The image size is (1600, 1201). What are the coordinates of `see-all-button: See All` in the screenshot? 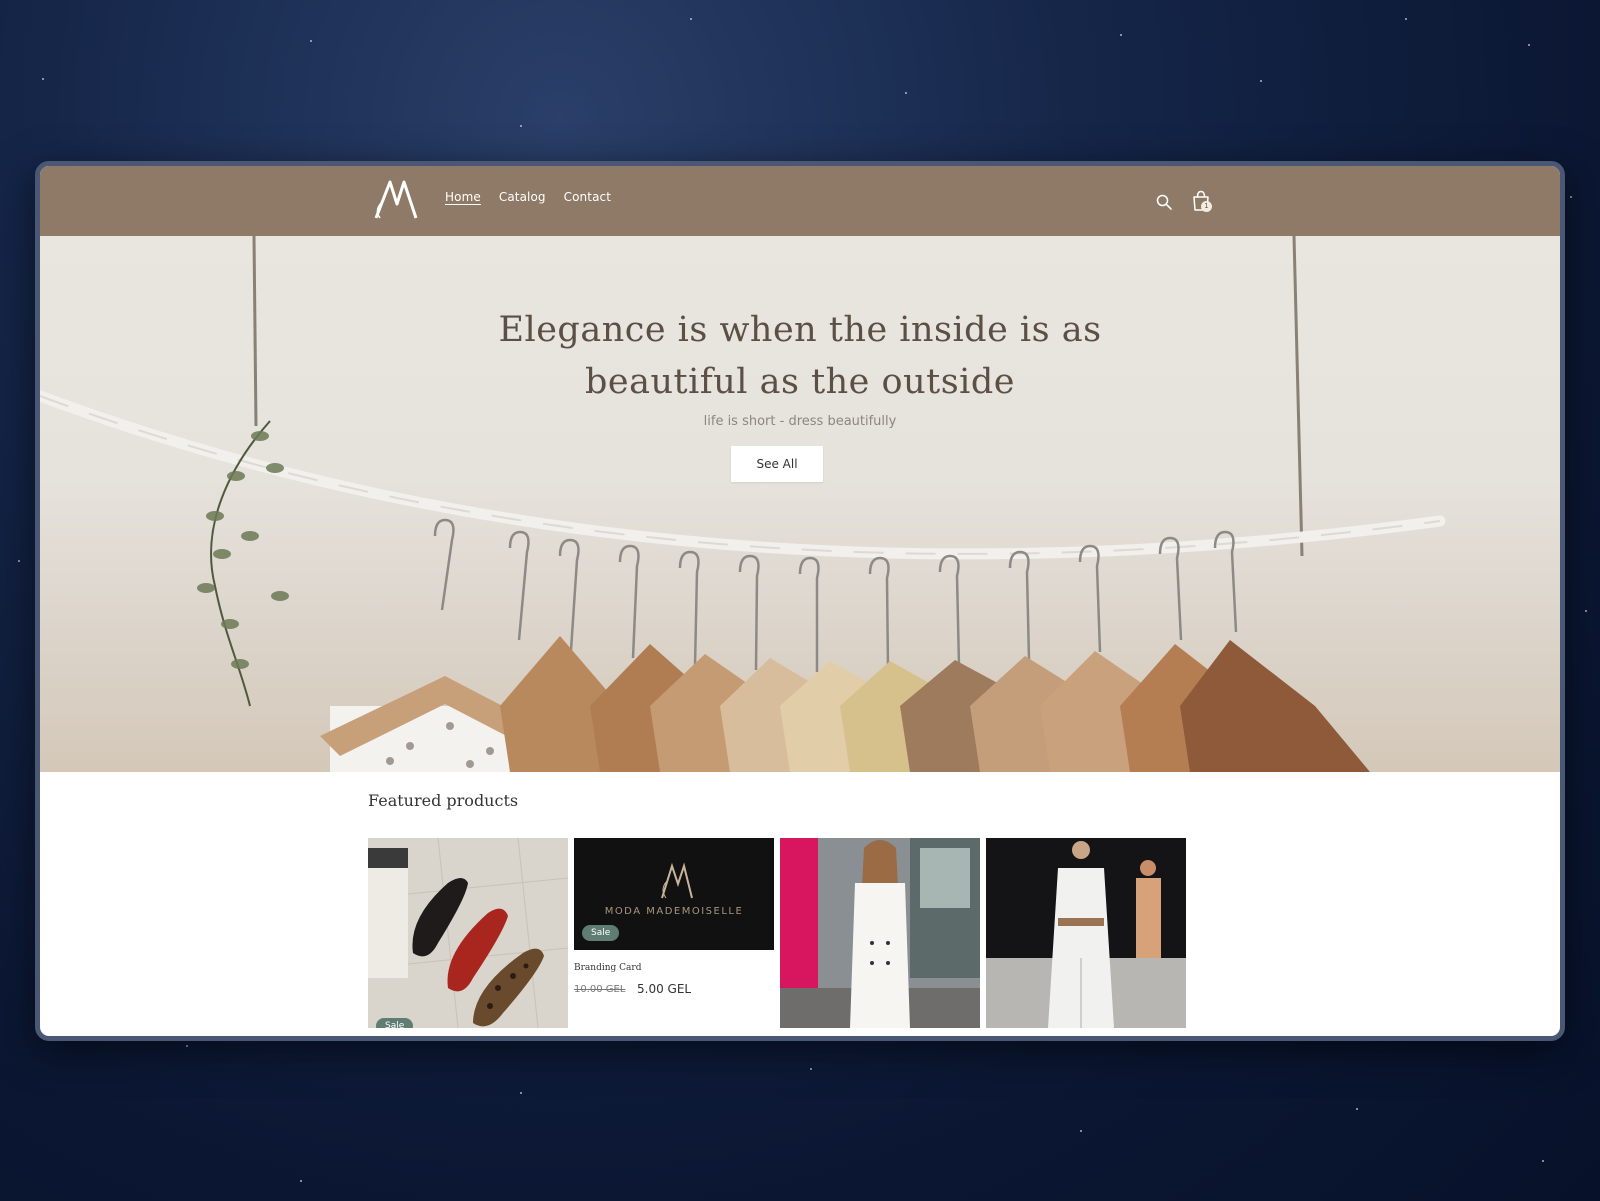 It's located at (777, 464).